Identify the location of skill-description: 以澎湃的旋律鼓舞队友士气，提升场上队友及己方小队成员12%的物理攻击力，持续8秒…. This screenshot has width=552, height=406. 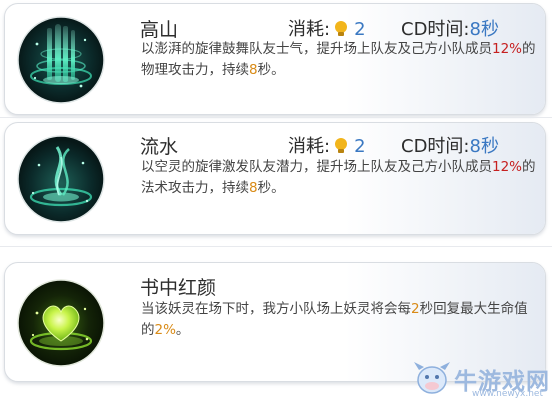
(340, 60).